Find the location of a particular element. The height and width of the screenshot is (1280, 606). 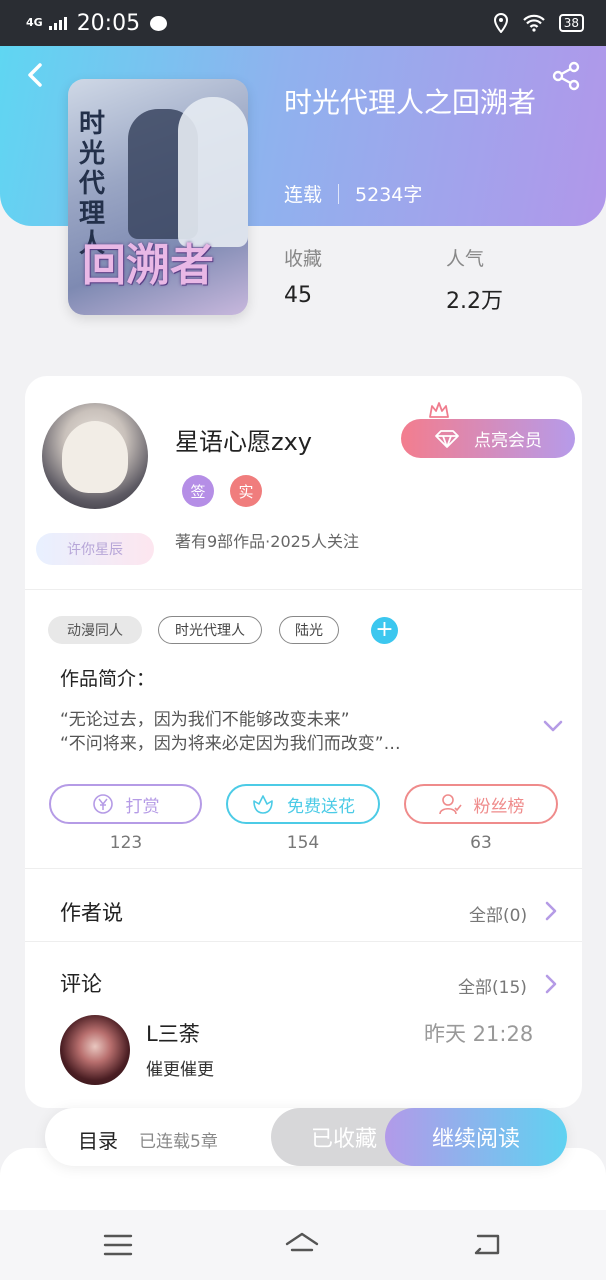

free-flower-button: 免费送花 is located at coordinates (303, 804).